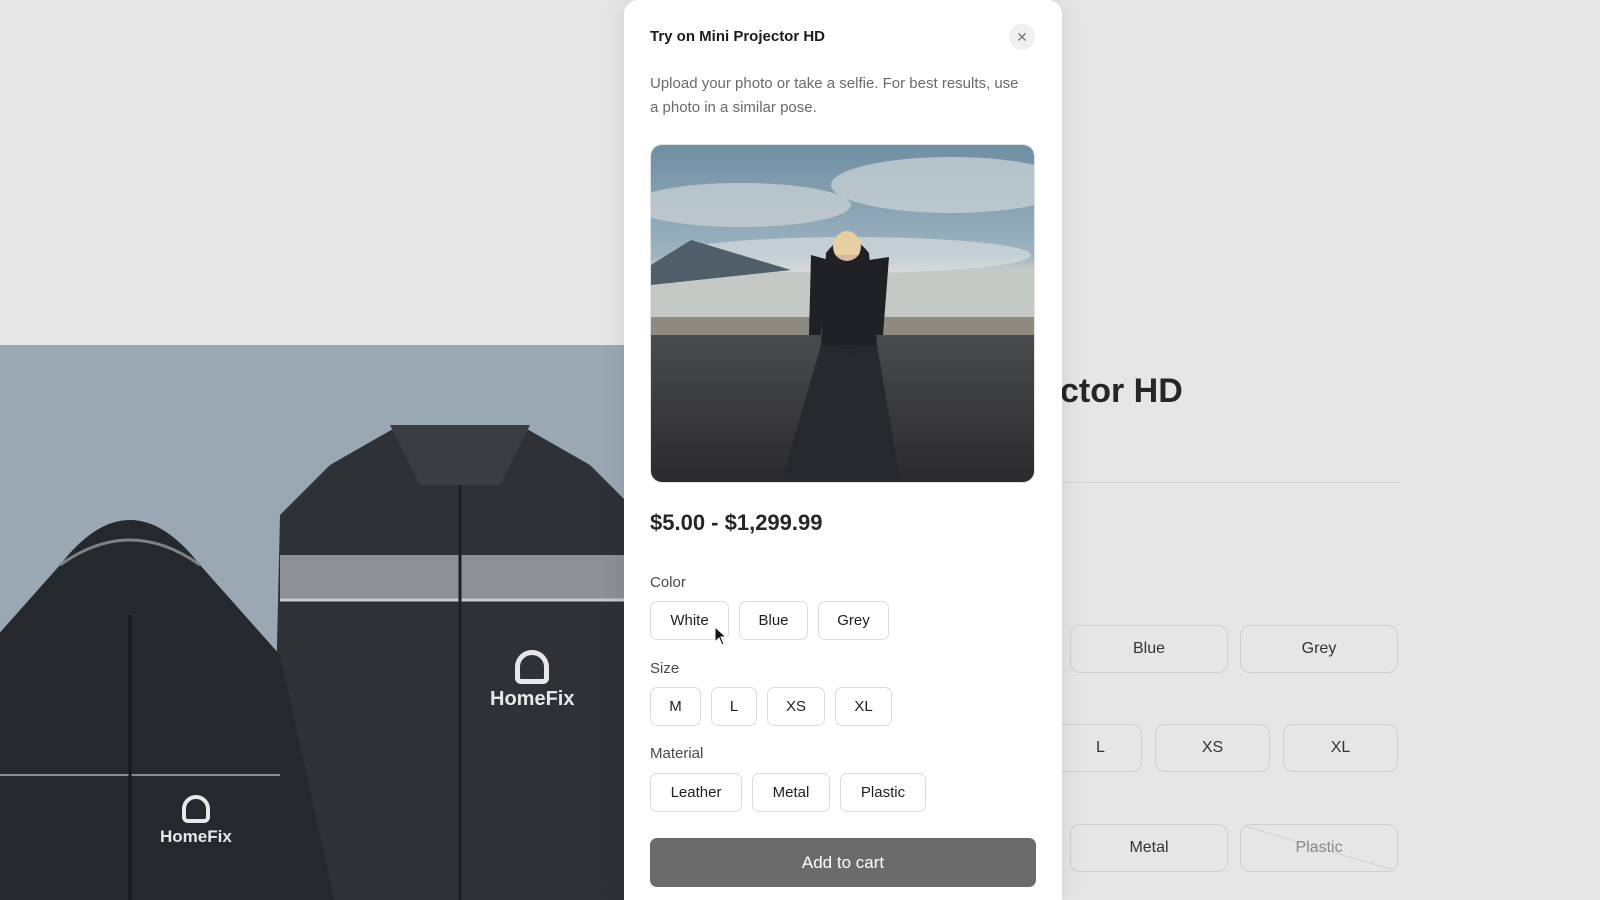 This screenshot has height=900, width=1600. I want to click on size-option-m: M, so click(675, 706).